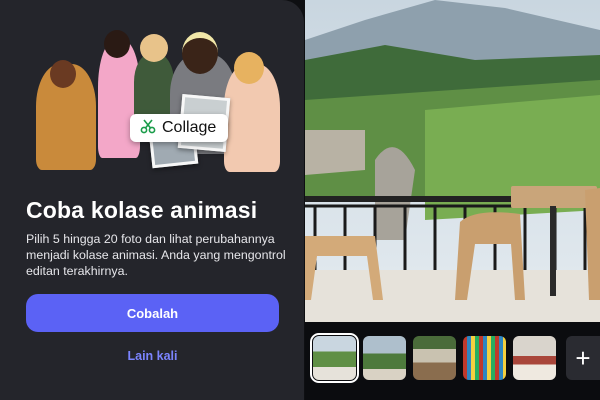 The image size is (600, 400). I want to click on collage-badge: Collage, so click(179, 128).